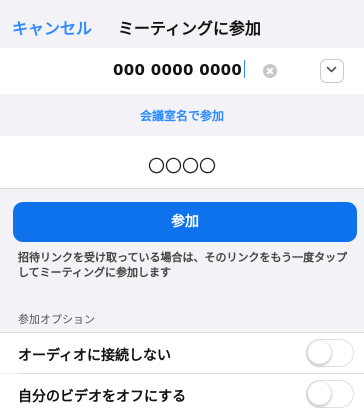 The image size is (364, 414). Describe the element at coordinates (95, 356) in the screenshot. I see `option-label: オーディオに接続しない` at that location.